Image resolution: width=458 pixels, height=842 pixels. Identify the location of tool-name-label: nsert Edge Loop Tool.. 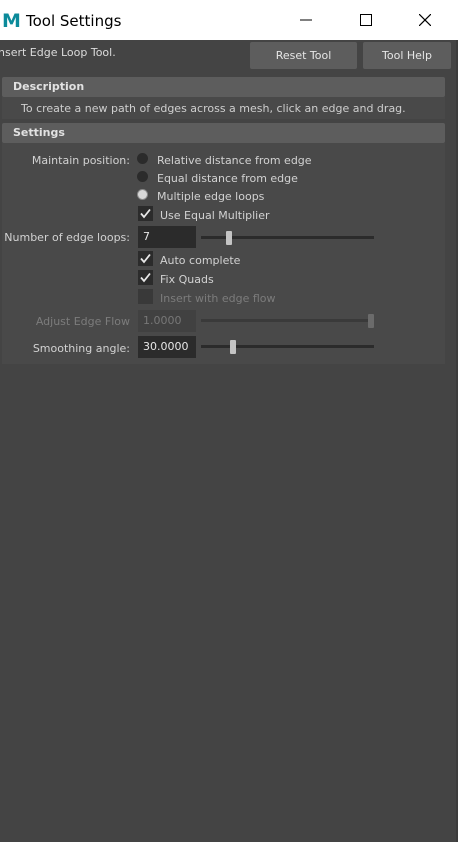
(58, 52).